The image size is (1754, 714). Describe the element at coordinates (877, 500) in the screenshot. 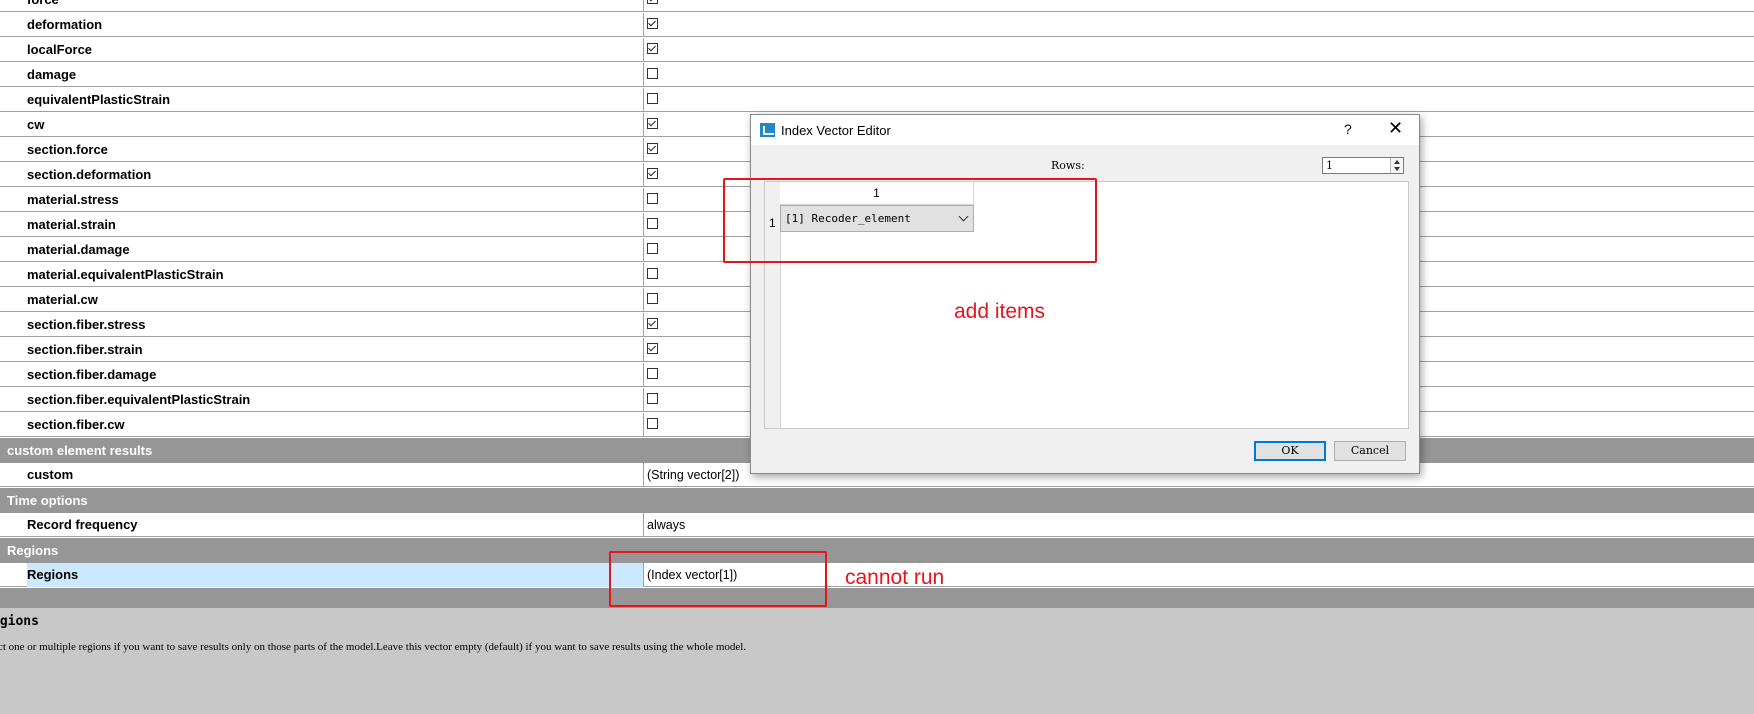

I see `category-time-options: Time options` at that location.